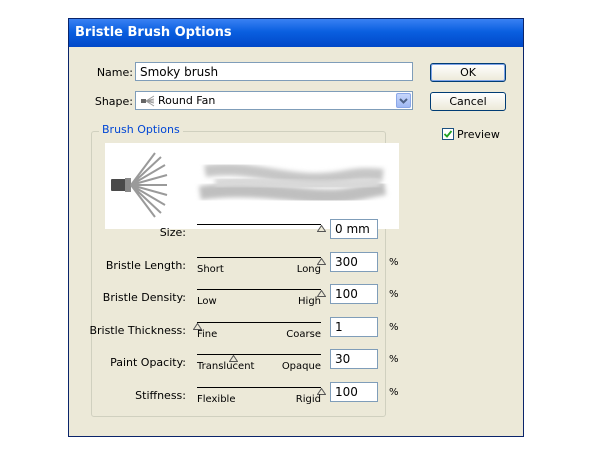  What do you see at coordinates (274, 100) in the screenshot?
I see `shape-dropdown: Round Fan` at bounding box center [274, 100].